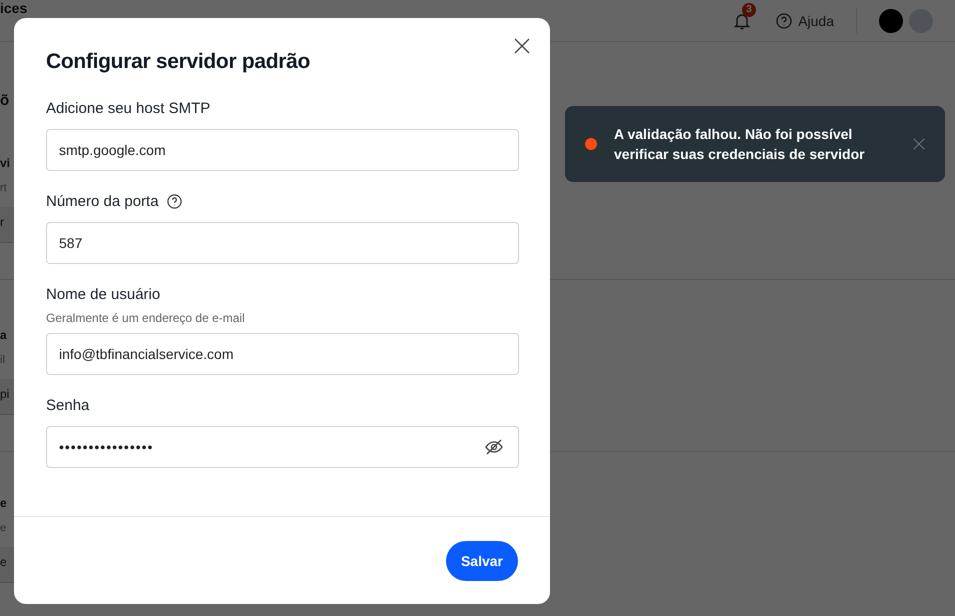  What do you see at coordinates (742, 21) in the screenshot?
I see `notifications-button` at bounding box center [742, 21].